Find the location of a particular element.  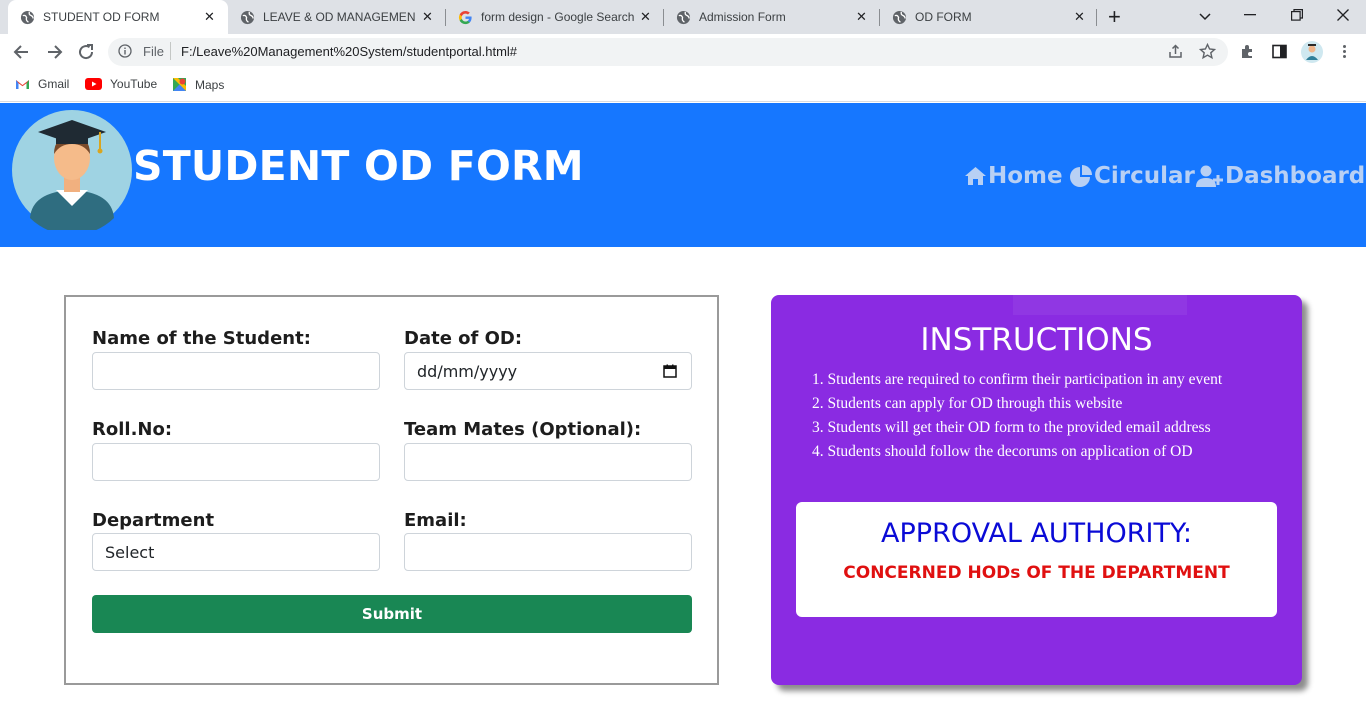

team-mates-input is located at coordinates (548, 462).